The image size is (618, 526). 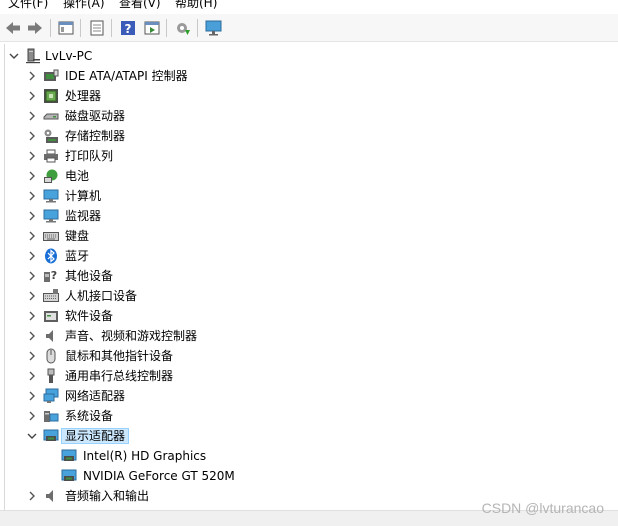 I want to click on tree-item-label: Intel(R) HD Graphics, so click(x=145, y=456).